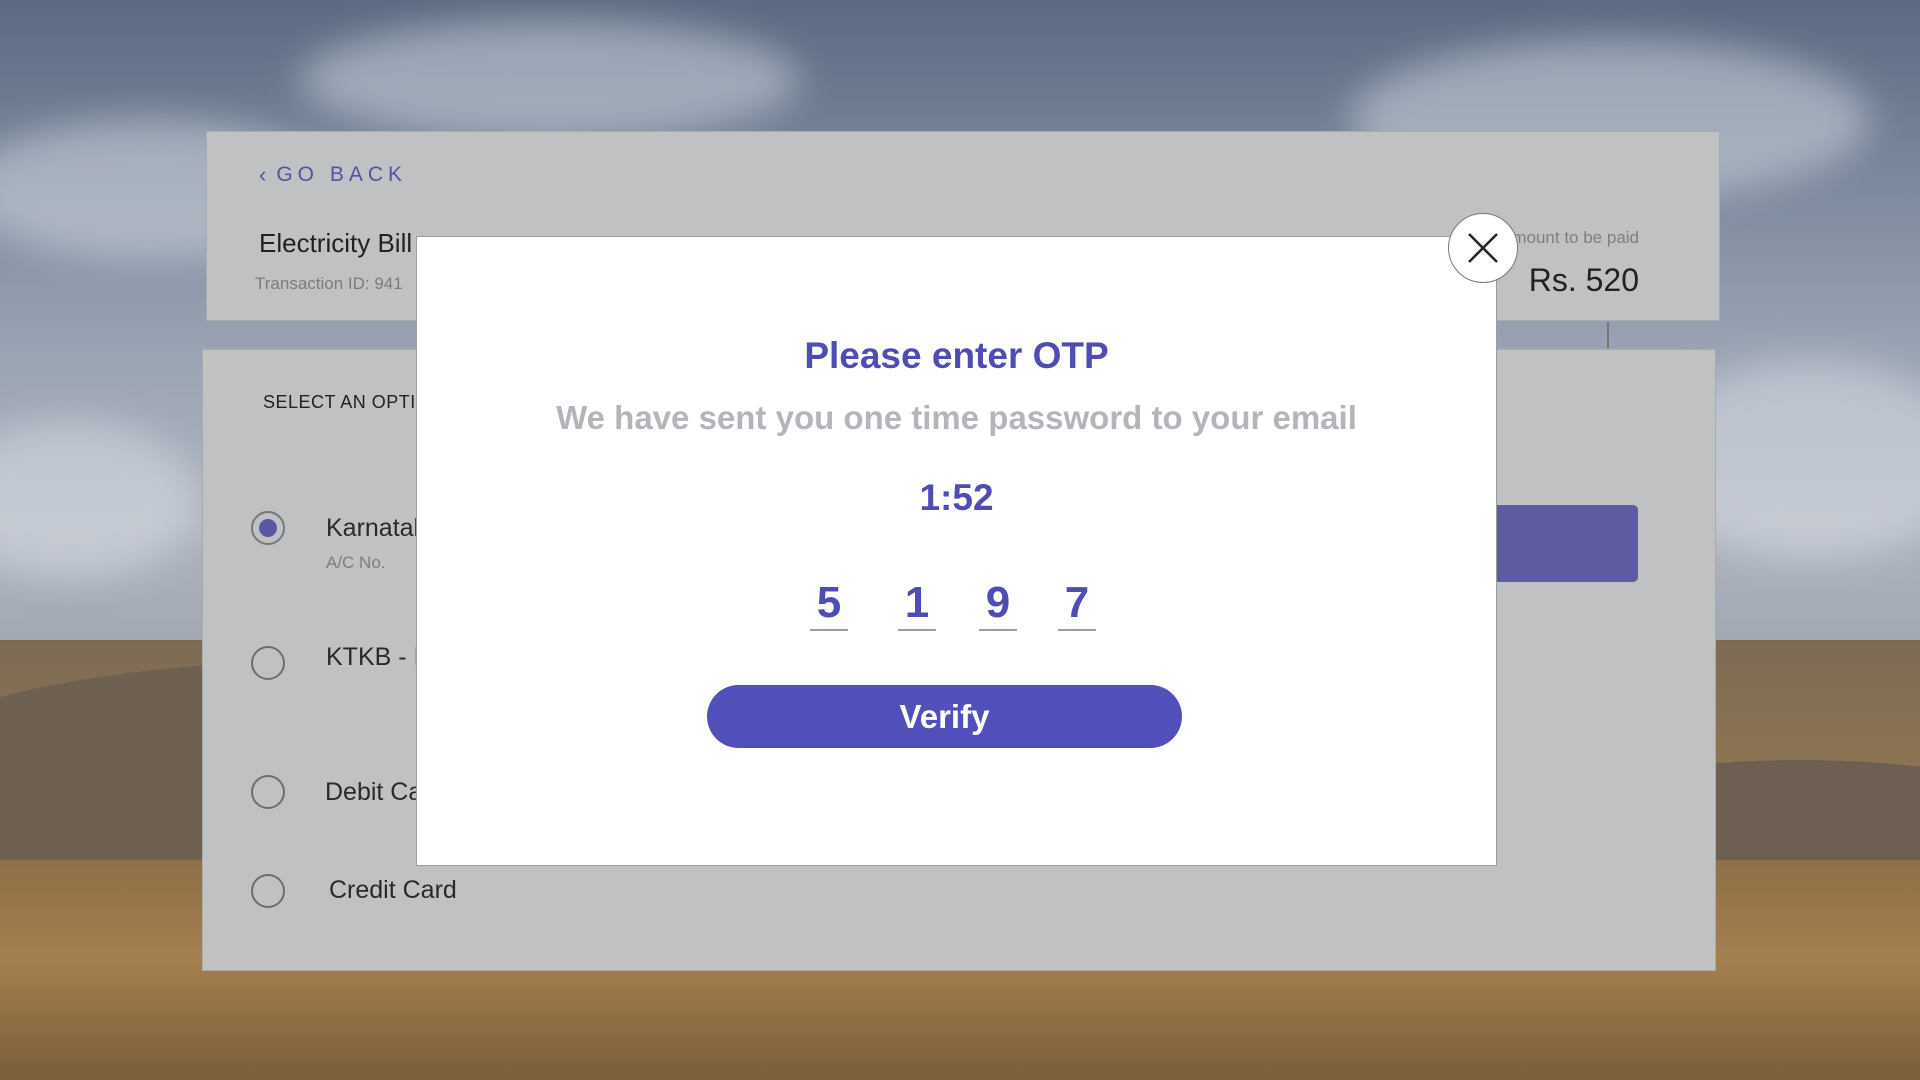 The height and width of the screenshot is (1080, 1920). I want to click on close-modal-button, so click(1483, 248).